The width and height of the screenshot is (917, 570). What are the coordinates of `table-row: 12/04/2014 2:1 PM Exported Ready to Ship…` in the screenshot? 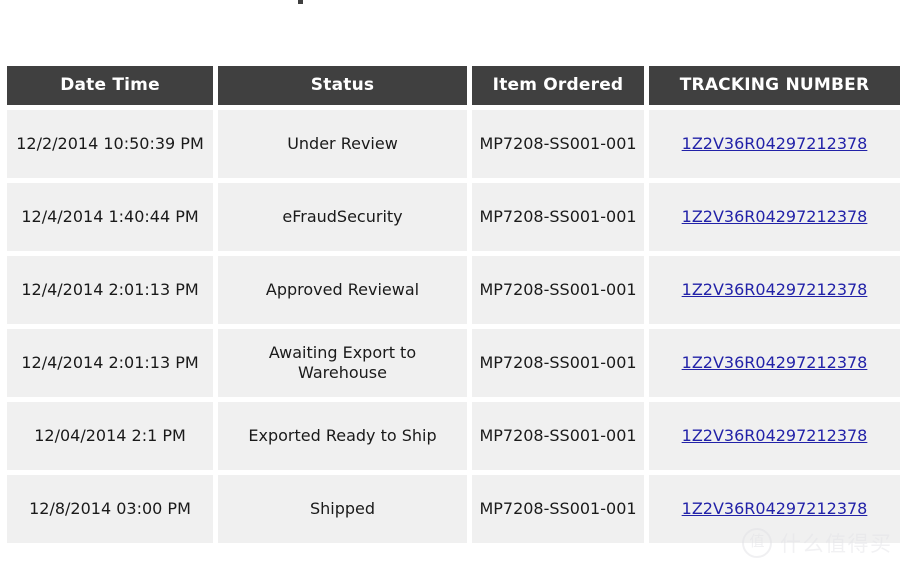 It's located at (453, 436).